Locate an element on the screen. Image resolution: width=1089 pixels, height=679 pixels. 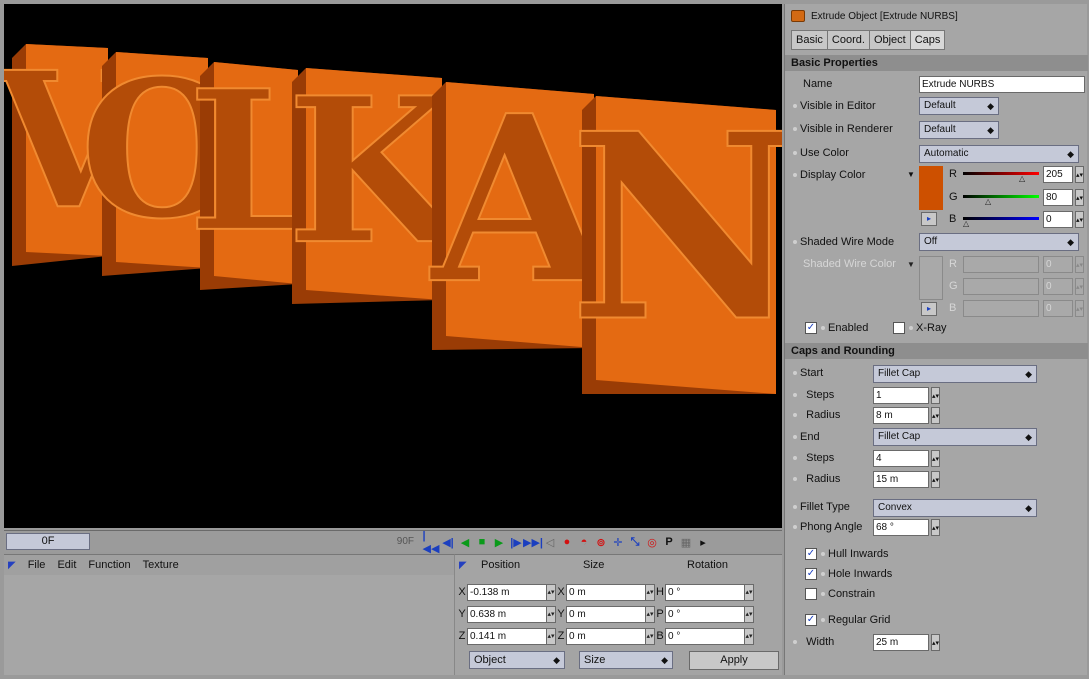
display-color-swatch is located at coordinates (931, 188).